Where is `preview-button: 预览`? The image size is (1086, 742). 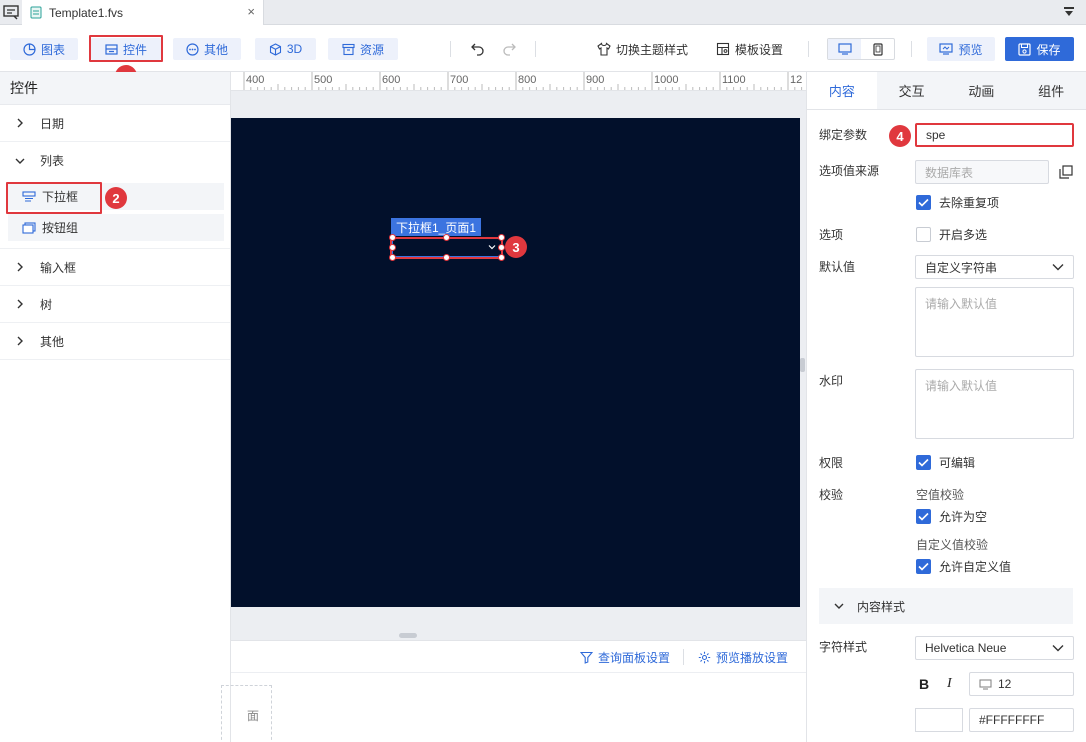
preview-button: 预览 is located at coordinates (961, 49).